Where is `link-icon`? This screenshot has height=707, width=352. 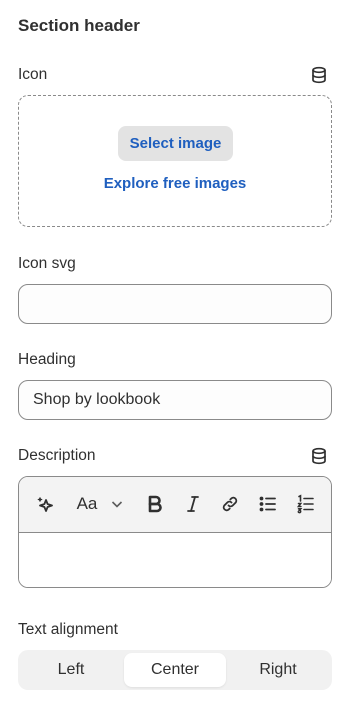
link-icon is located at coordinates (230, 504).